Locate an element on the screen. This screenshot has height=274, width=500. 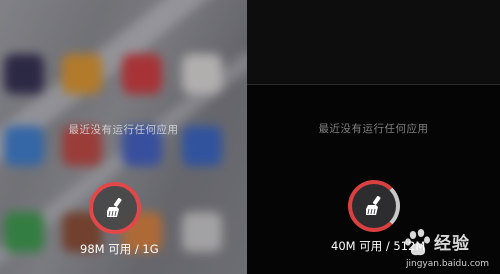
baidu-paw-icon is located at coordinates (417, 242).